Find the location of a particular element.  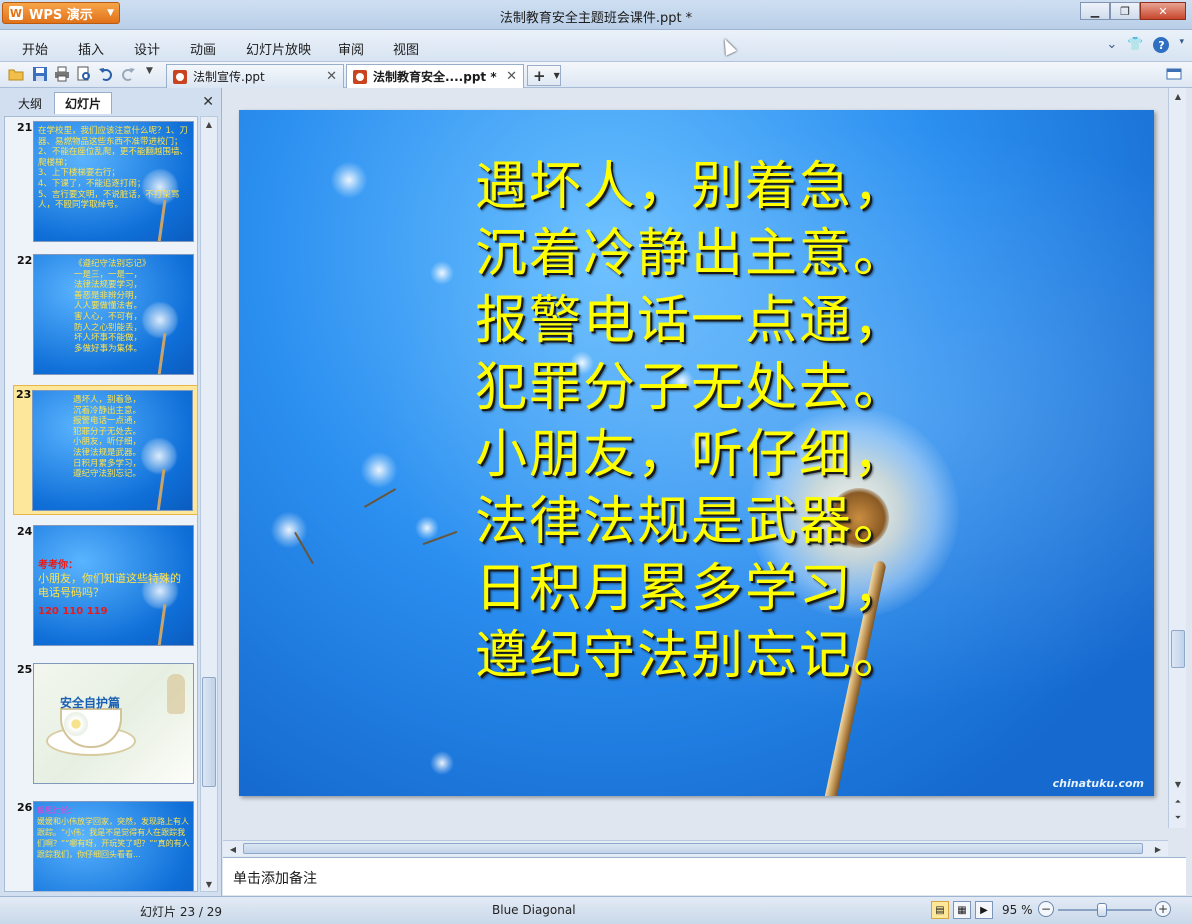

doc-tab-label: 法制宣传.ppt is located at coordinates (229, 77).